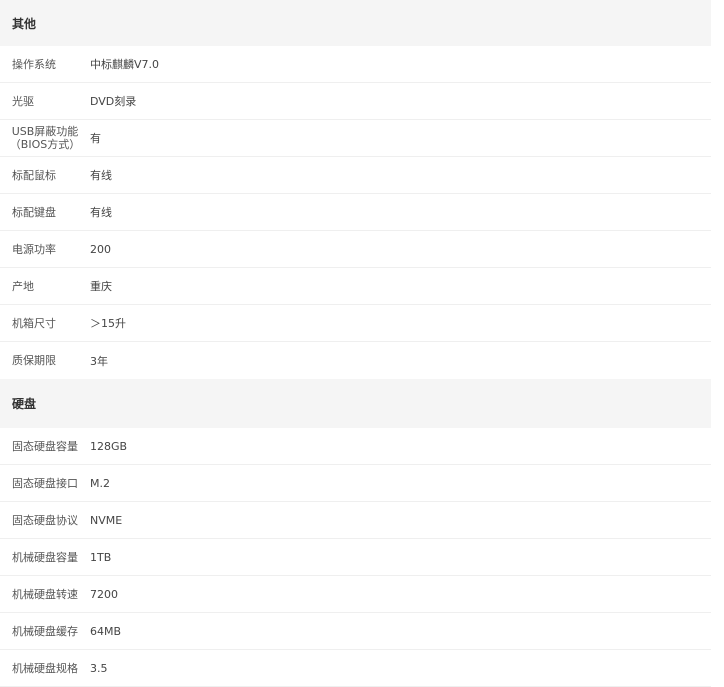 The height and width of the screenshot is (687, 724). What do you see at coordinates (45, 131) in the screenshot?
I see `spec-label-line1: USB屏蔽功能` at bounding box center [45, 131].